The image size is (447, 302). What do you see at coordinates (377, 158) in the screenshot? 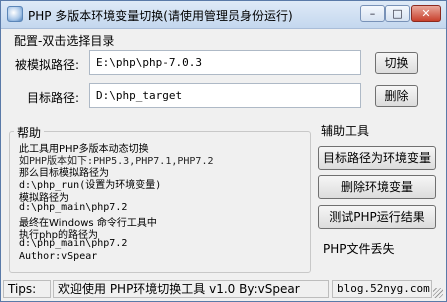
I see `set-env-variable-button: 目标路径为环境变量` at bounding box center [377, 158].